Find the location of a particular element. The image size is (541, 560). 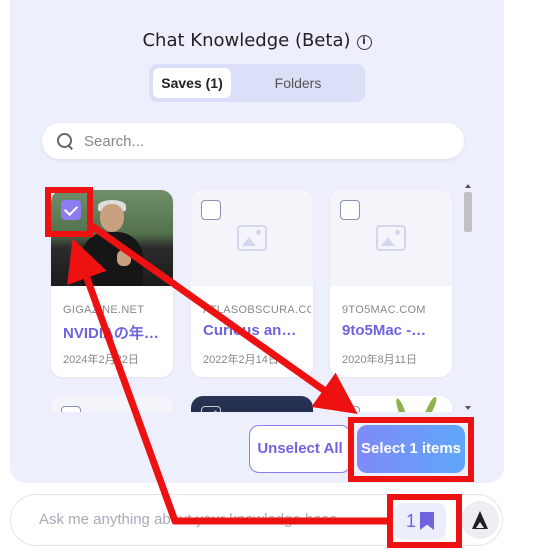

chat-input-bar: 1 is located at coordinates (256, 520).